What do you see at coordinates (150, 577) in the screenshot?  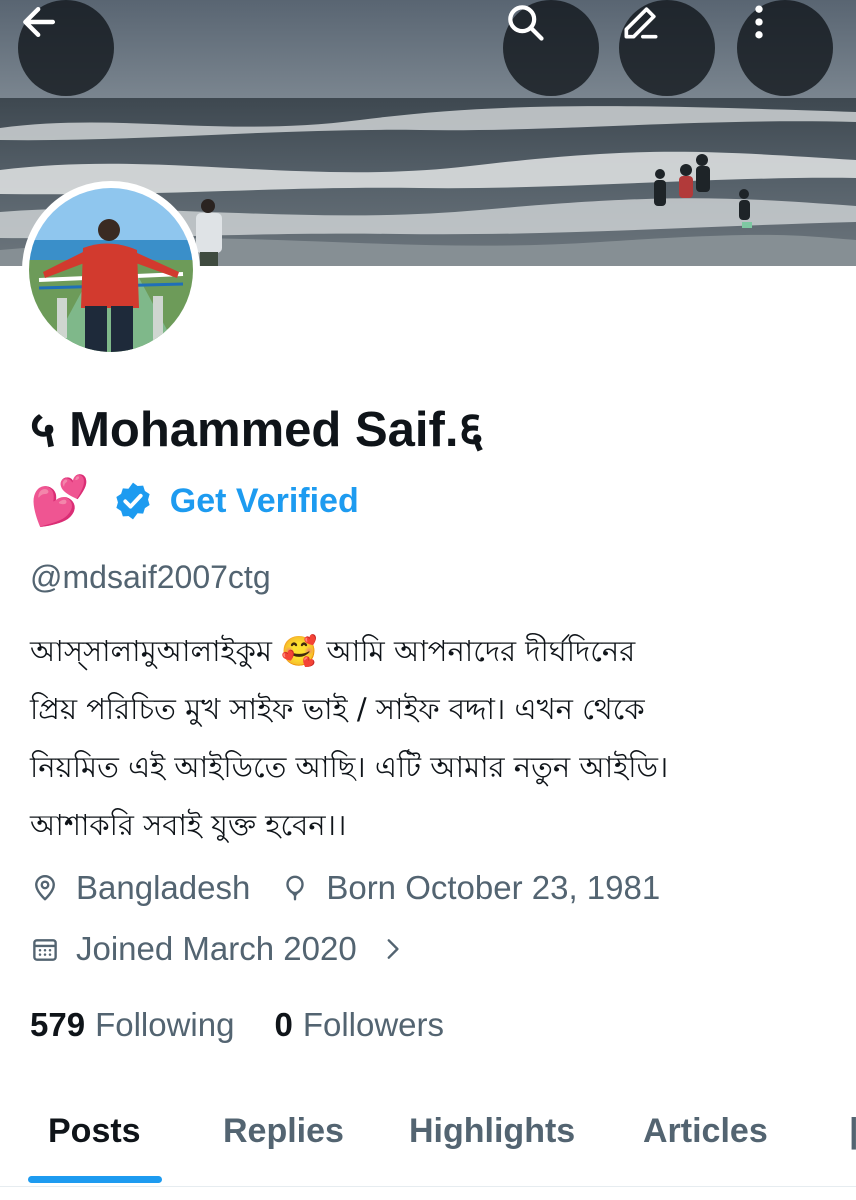 I see `user-handle: @mdsaif2007ctg` at bounding box center [150, 577].